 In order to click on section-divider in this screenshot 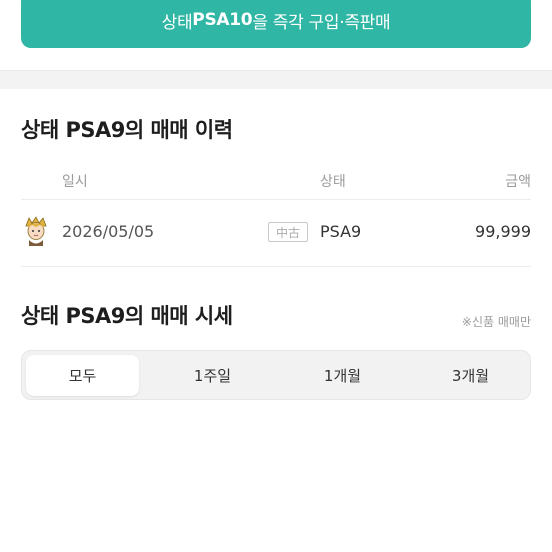, I will do `click(276, 79)`.